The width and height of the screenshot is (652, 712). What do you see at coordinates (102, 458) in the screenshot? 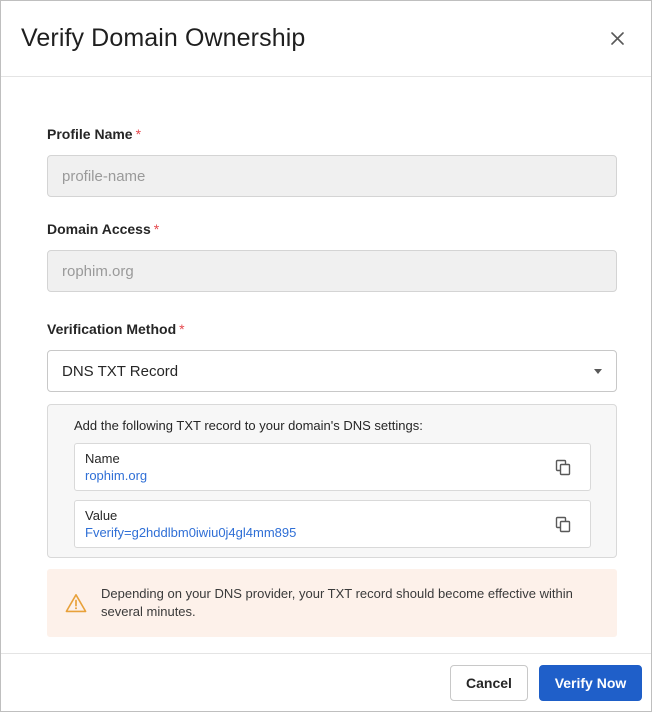
I see `record-name-key: Name` at bounding box center [102, 458].